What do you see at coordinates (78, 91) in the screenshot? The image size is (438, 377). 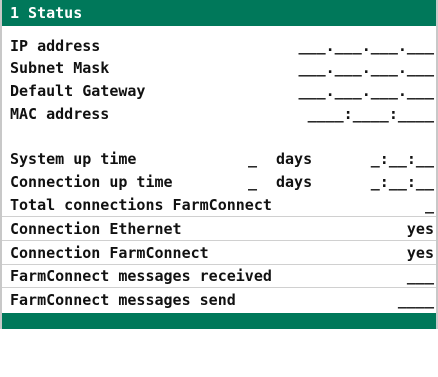 I see `default-gateway-label: Default Gateway` at bounding box center [78, 91].